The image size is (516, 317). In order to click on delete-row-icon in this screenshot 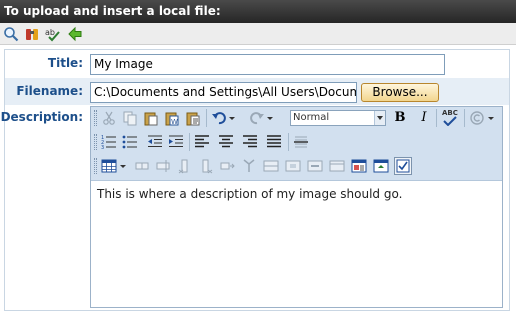, I will do `click(185, 166)`.